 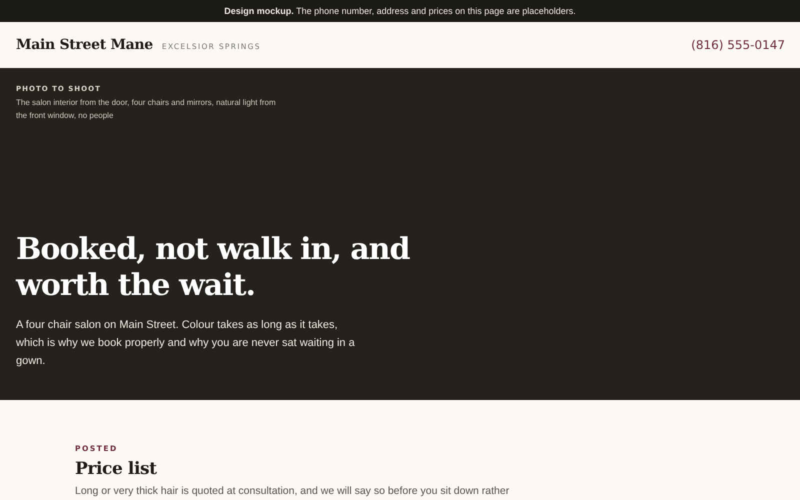 What do you see at coordinates (213, 268) in the screenshot?
I see `hero-headline: Booked, not walk in, and worth the wait.` at bounding box center [213, 268].